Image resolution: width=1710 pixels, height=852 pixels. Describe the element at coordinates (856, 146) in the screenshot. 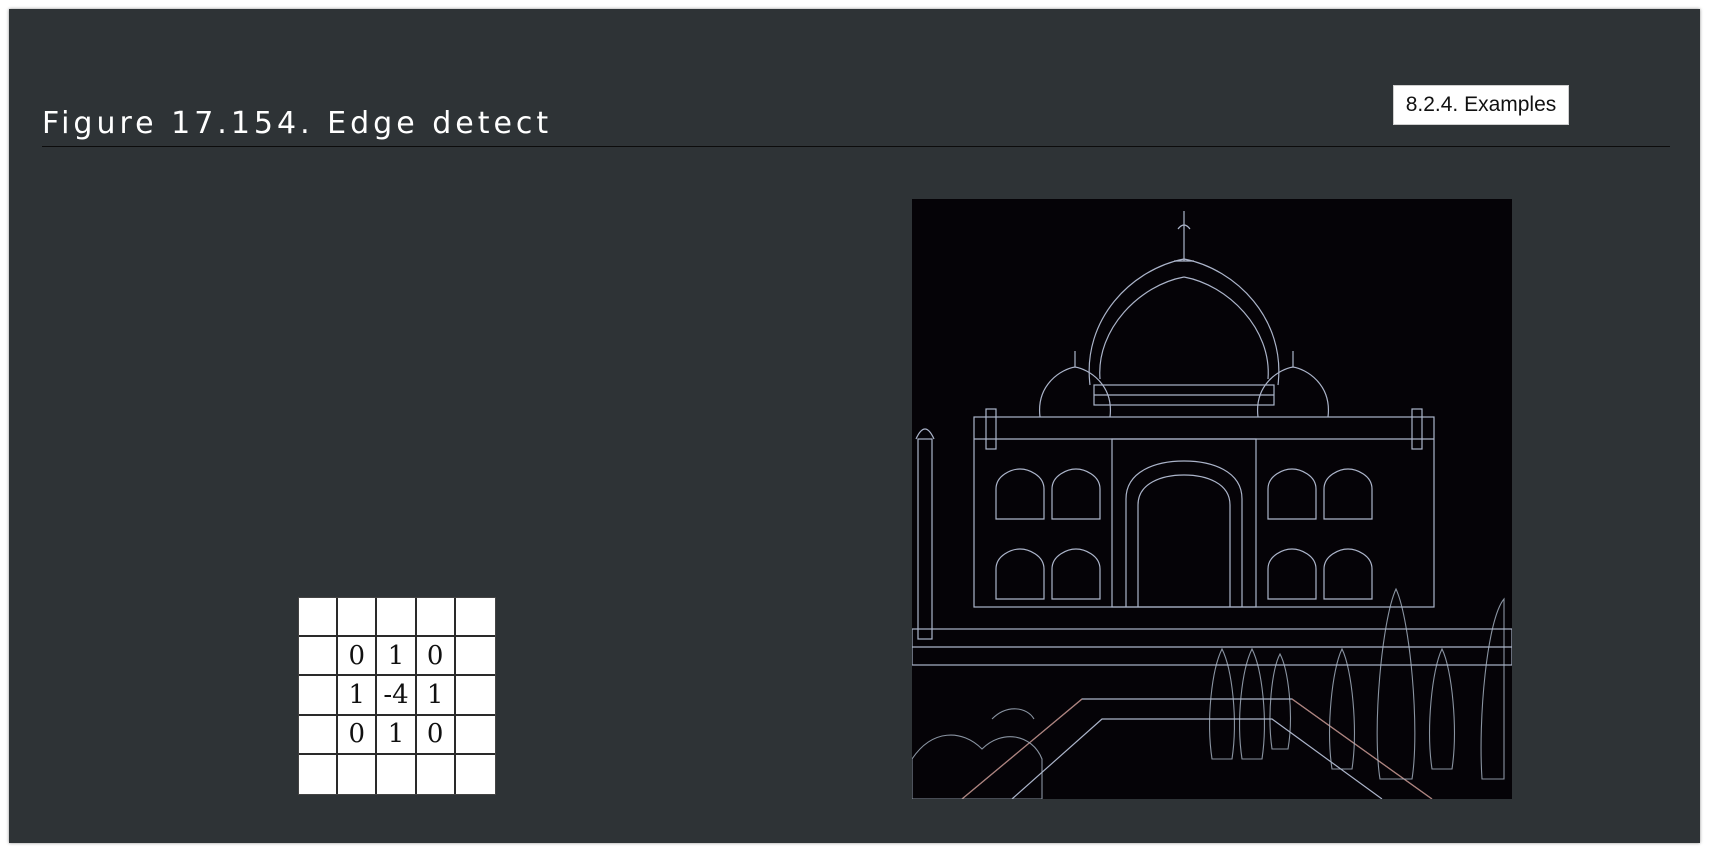

I see `title-divider` at that location.